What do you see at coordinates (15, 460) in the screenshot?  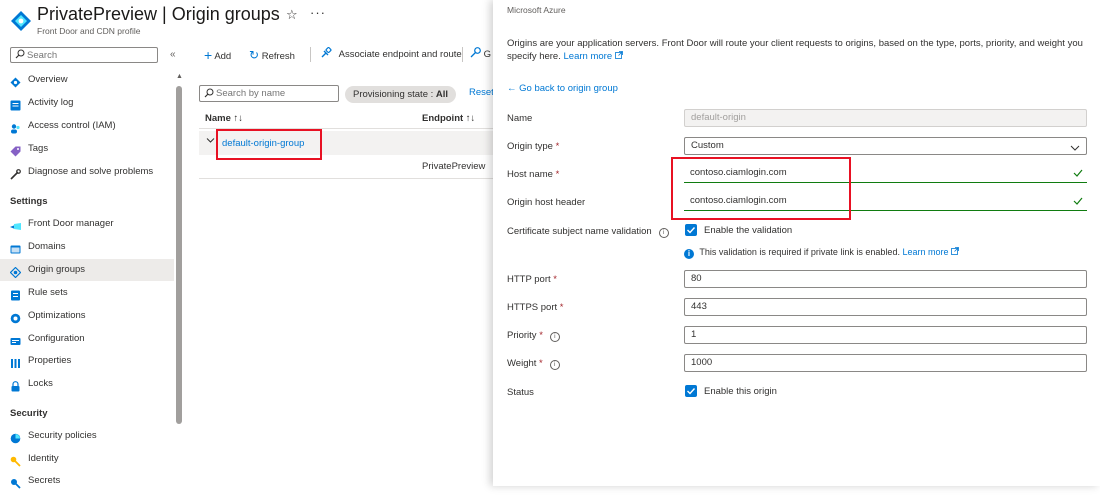 I see `key-icon` at bounding box center [15, 460].